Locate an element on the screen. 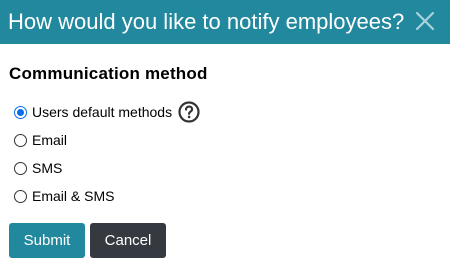  dialog-buttons: Submit Cancel is located at coordinates (87, 240).